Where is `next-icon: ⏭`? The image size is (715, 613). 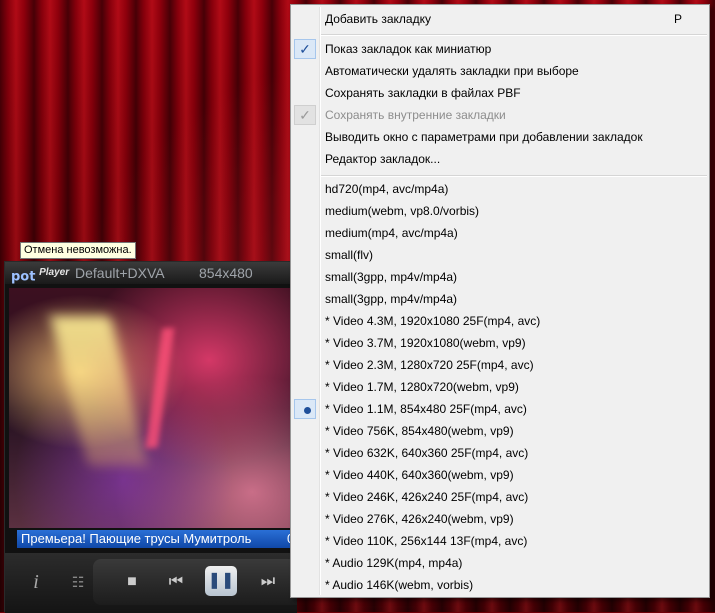
next-icon: ⏭ is located at coordinates (268, 582).